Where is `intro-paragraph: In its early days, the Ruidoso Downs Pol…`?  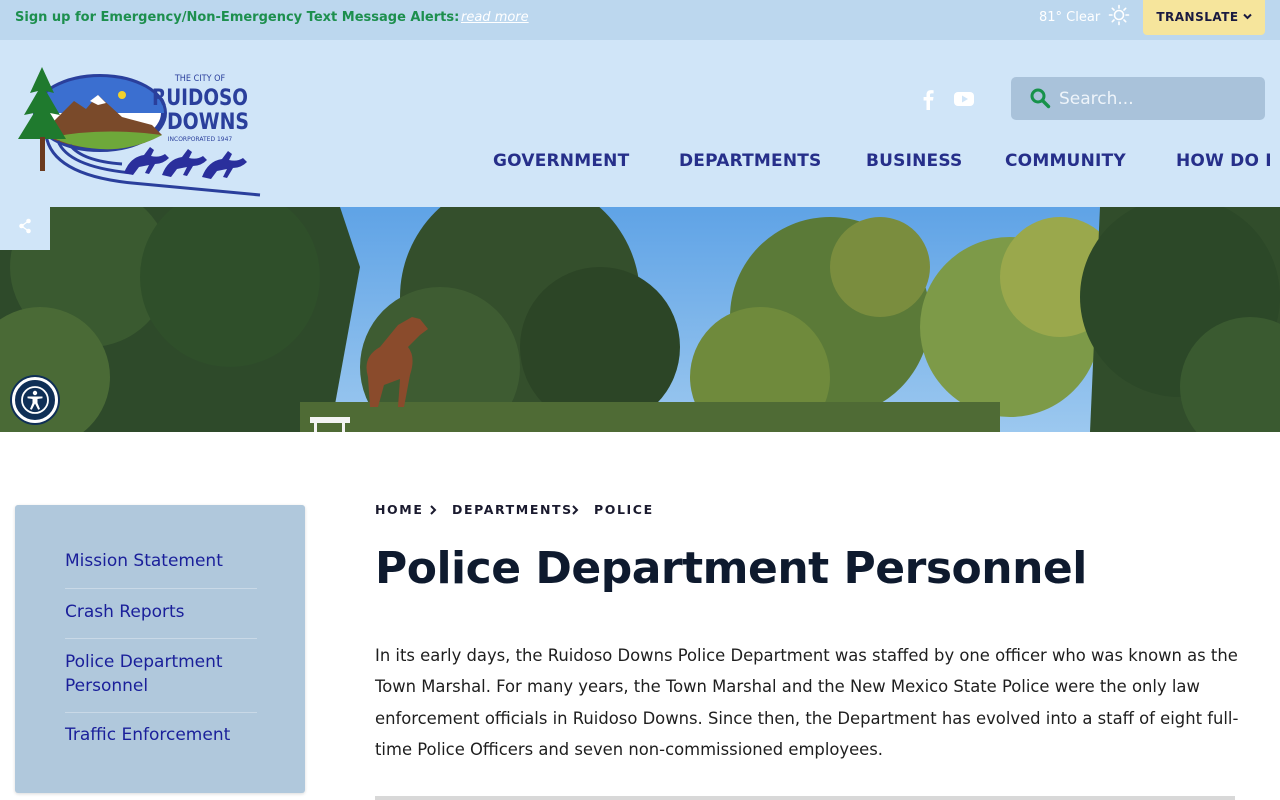
intro-paragraph: In its early days, the Ruidoso Downs Pol… is located at coordinates (807, 702).